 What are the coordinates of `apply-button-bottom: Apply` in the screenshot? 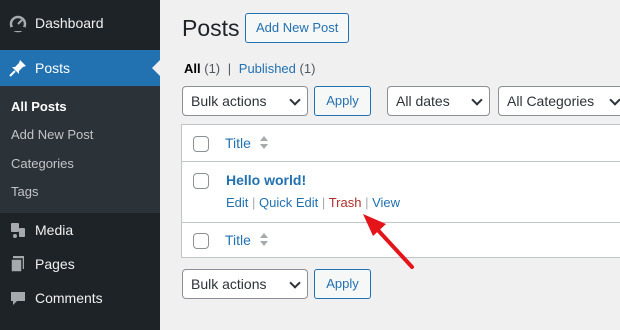 It's located at (342, 284).